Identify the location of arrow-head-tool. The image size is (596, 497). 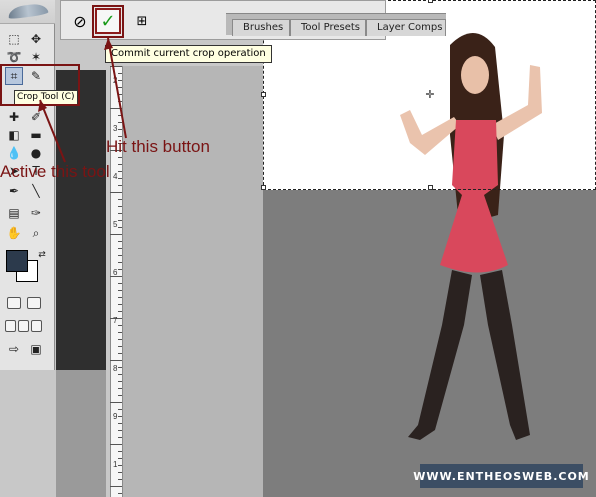
(42, 106).